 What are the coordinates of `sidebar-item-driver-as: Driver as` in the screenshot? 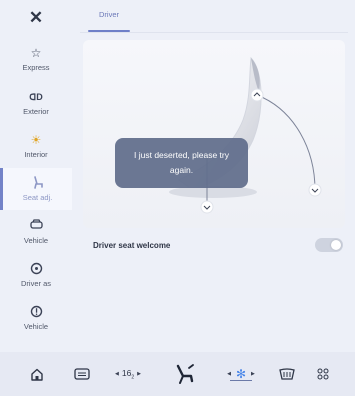 It's located at (36, 275).